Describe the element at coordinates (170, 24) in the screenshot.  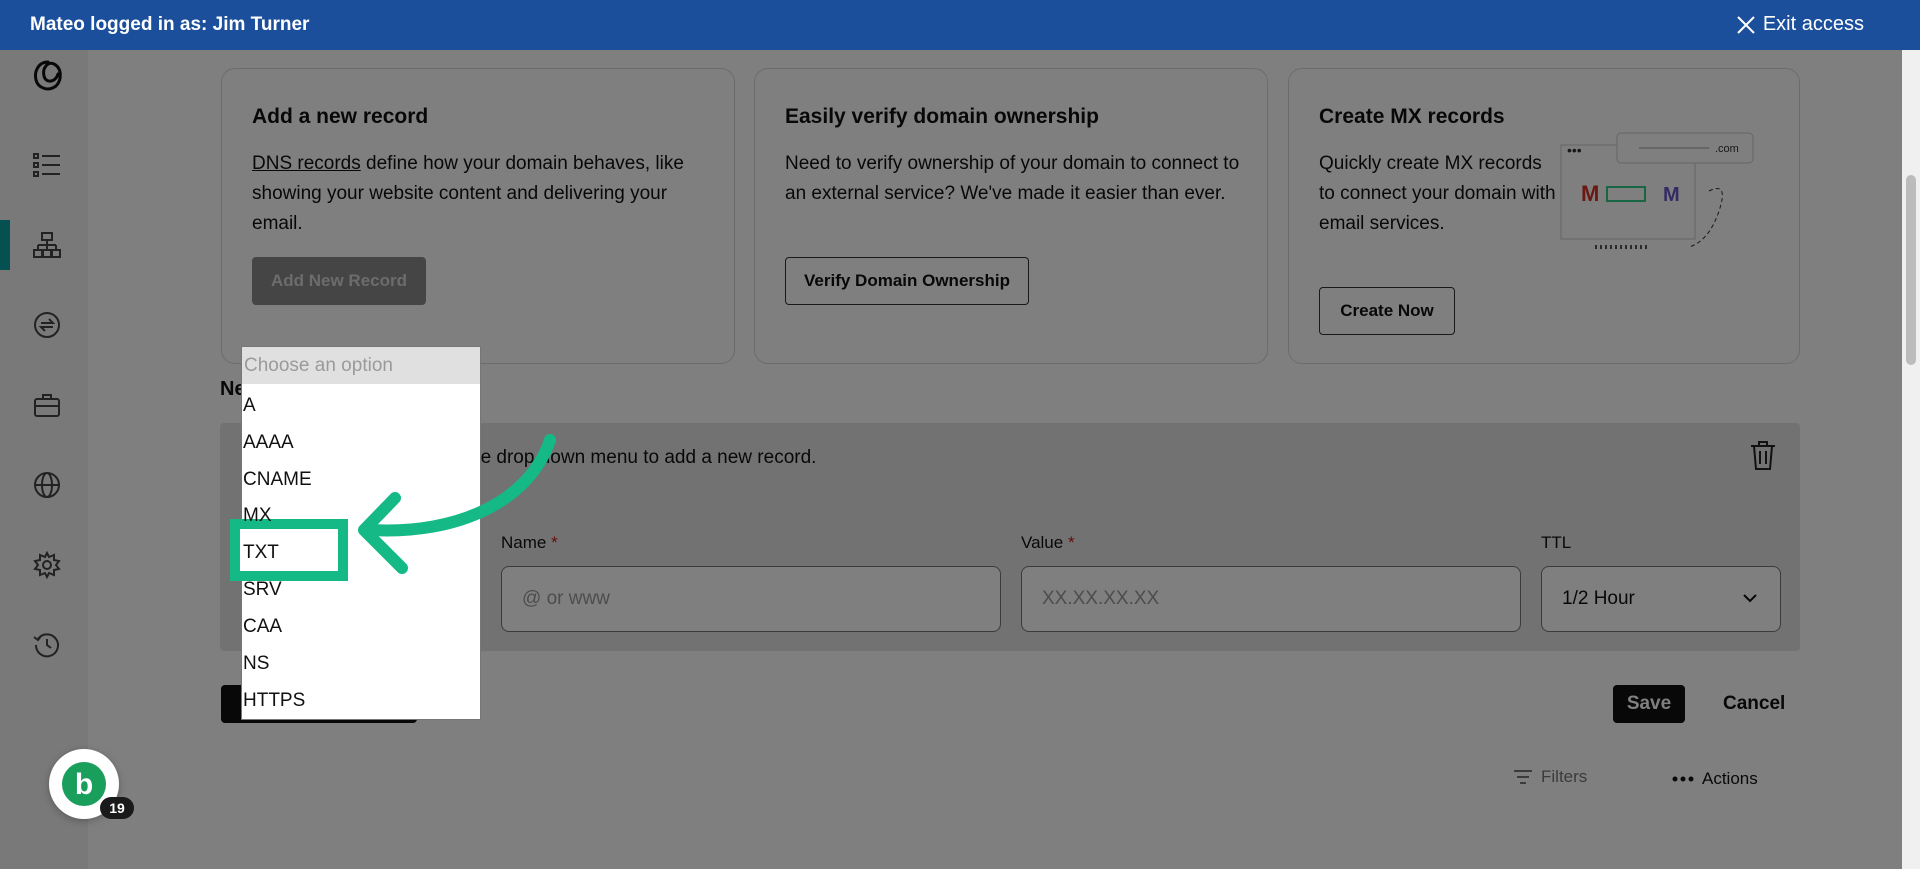
I see `logged-in-text: Mateo logged in as: Jim Turner` at that location.